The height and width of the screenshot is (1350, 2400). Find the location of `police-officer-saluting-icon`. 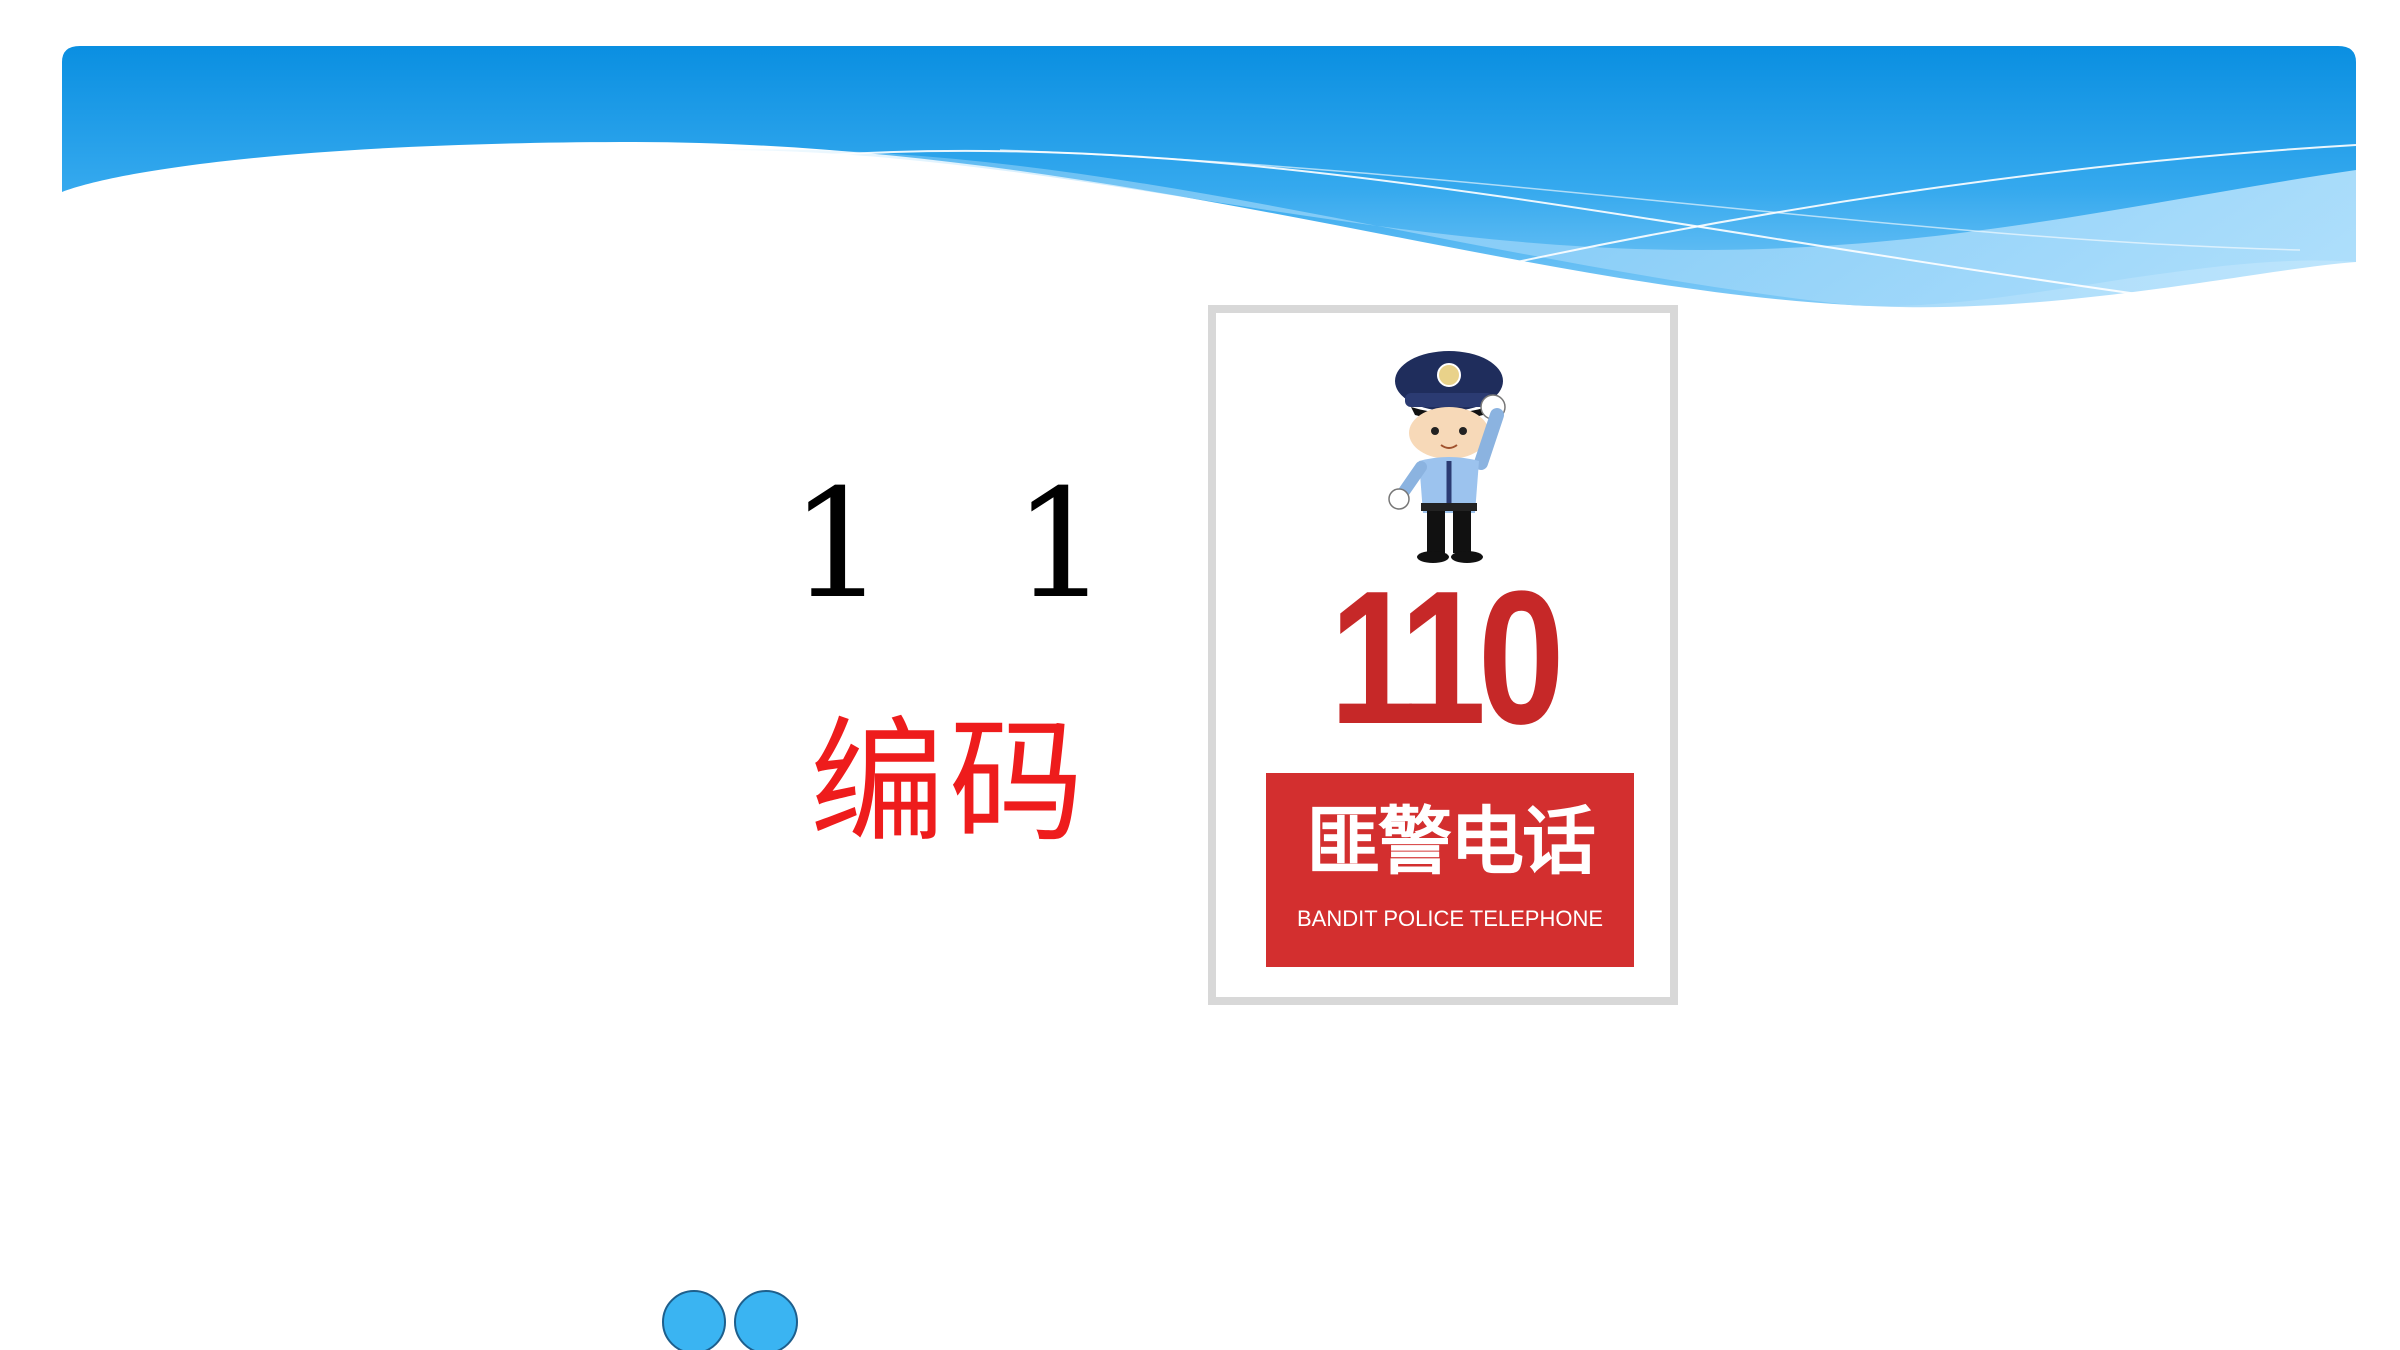

police-officer-saluting-icon is located at coordinates (1447, 457).